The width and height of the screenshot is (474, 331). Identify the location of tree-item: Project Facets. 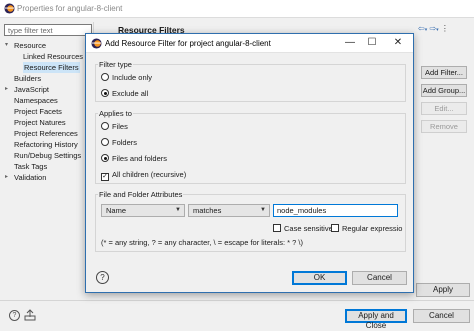
(46, 111).